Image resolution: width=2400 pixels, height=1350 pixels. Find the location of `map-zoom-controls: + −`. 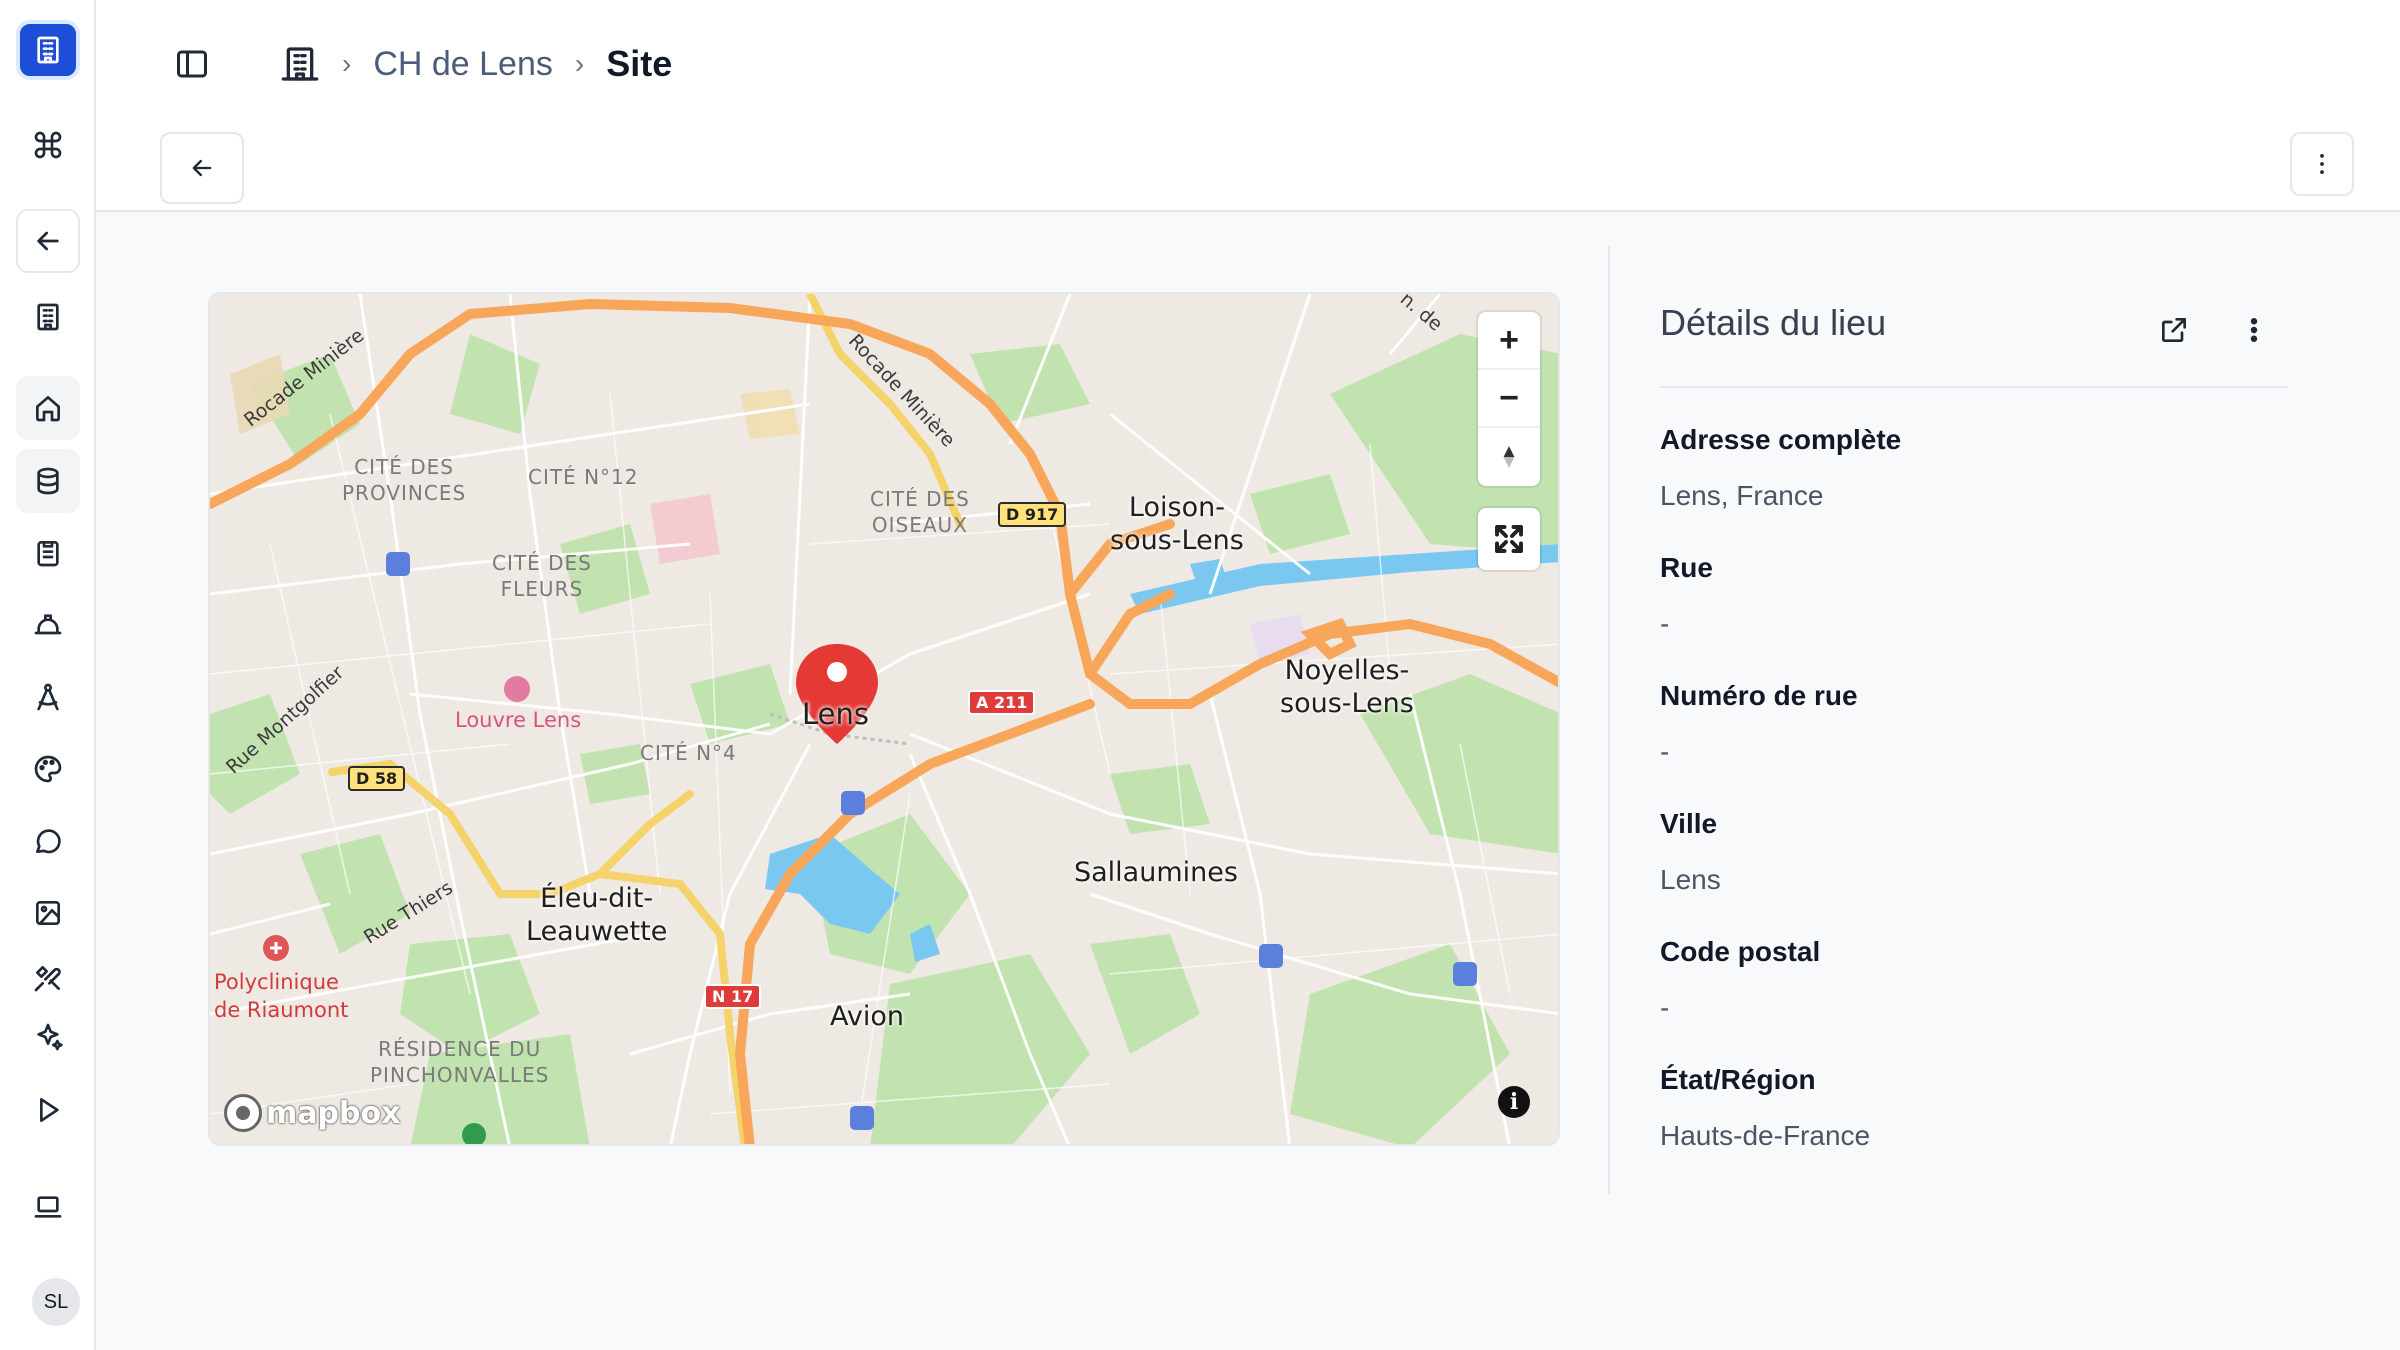

map-zoom-controls: + − is located at coordinates (1509, 399).